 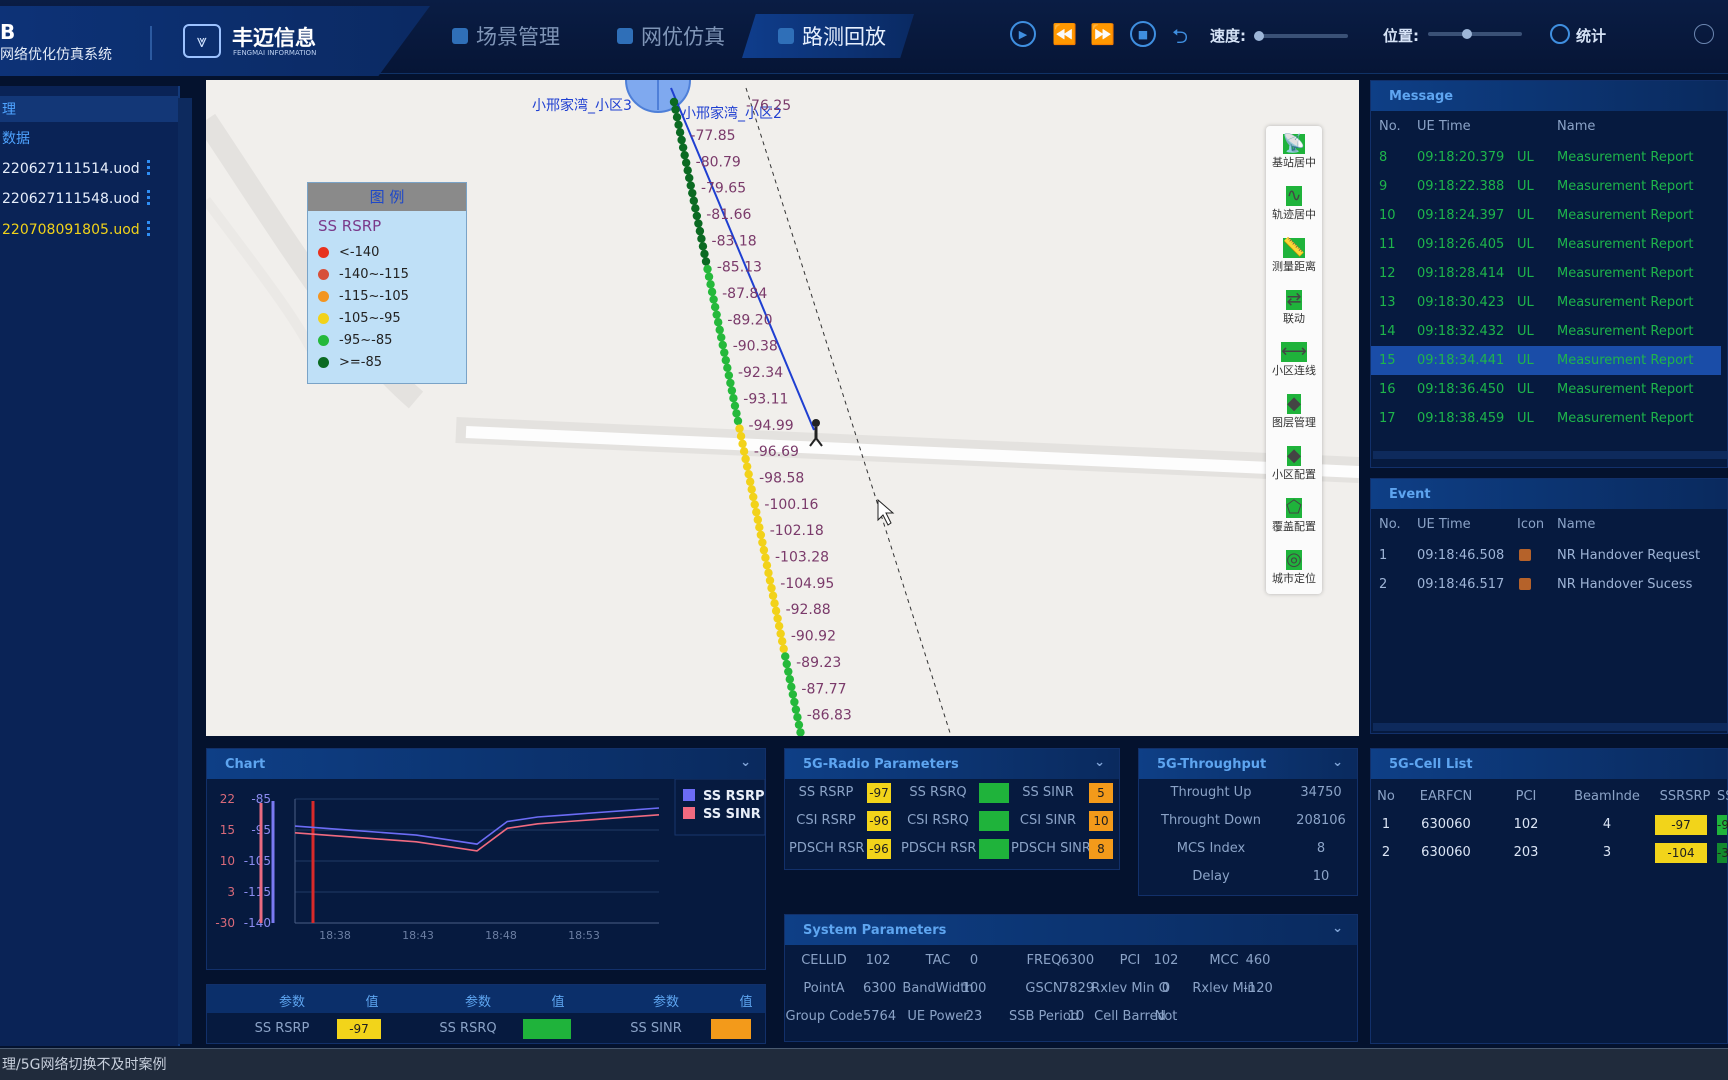 What do you see at coordinates (1444, 524) in the screenshot?
I see `col-ue-time: UE Time` at bounding box center [1444, 524].